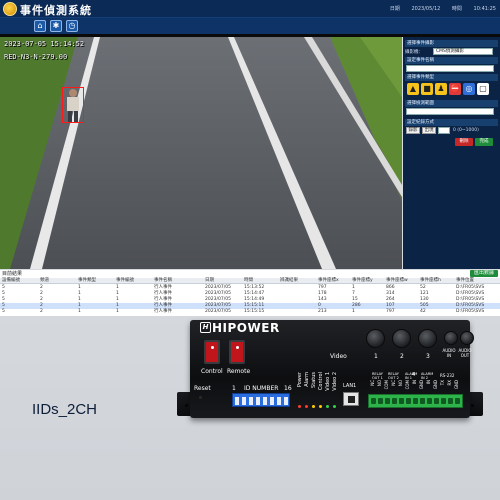 This screenshot has width=500, height=500. What do you see at coordinates (334, 406) in the screenshot?
I see `video2-led` at bounding box center [334, 406].